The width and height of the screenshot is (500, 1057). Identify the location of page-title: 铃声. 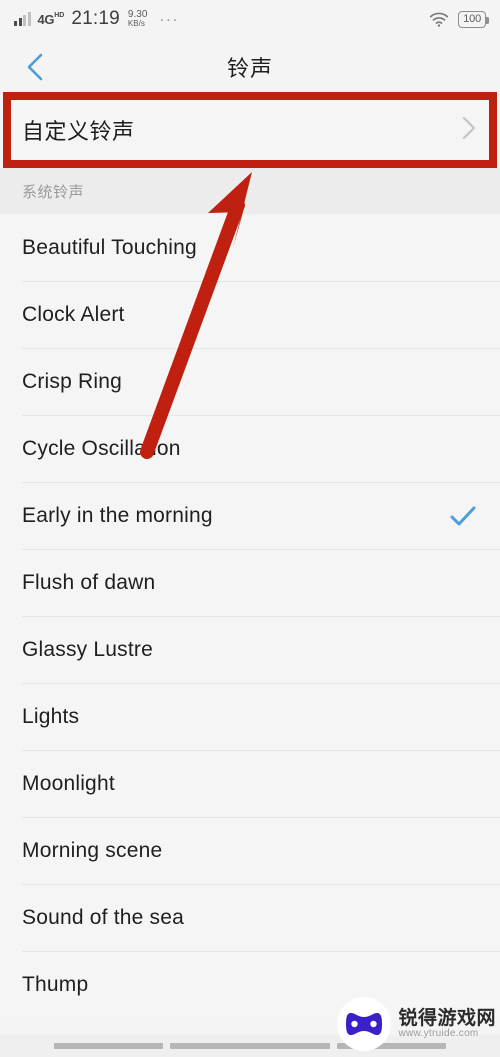
(249, 68).